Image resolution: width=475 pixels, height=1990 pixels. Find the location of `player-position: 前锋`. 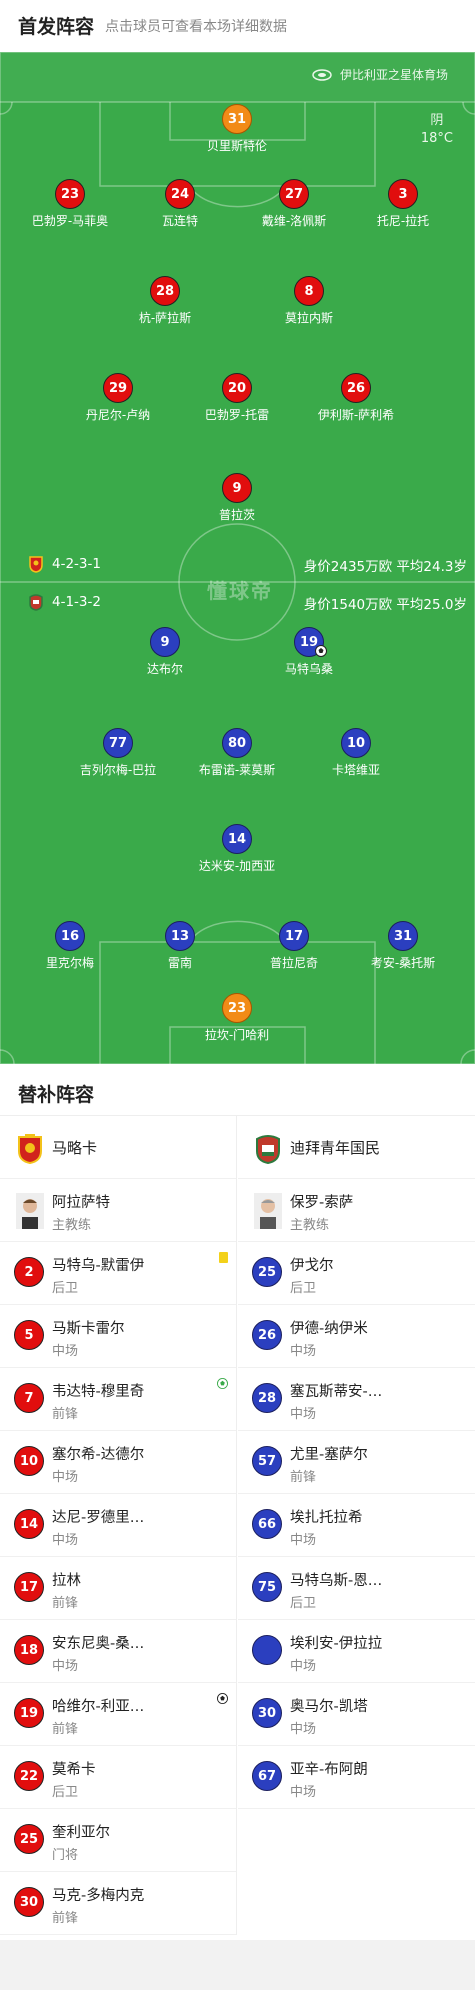

player-position: 前锋 is located at coordinates (303, 1477).